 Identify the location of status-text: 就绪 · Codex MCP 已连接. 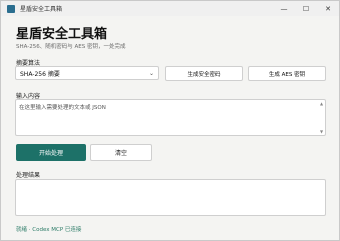
(49, 230).